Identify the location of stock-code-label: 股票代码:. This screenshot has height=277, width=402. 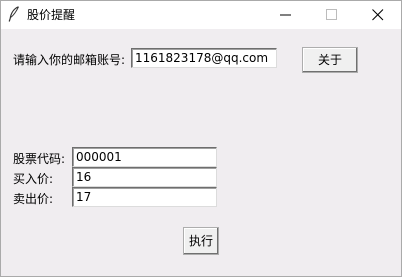
(39, 159).